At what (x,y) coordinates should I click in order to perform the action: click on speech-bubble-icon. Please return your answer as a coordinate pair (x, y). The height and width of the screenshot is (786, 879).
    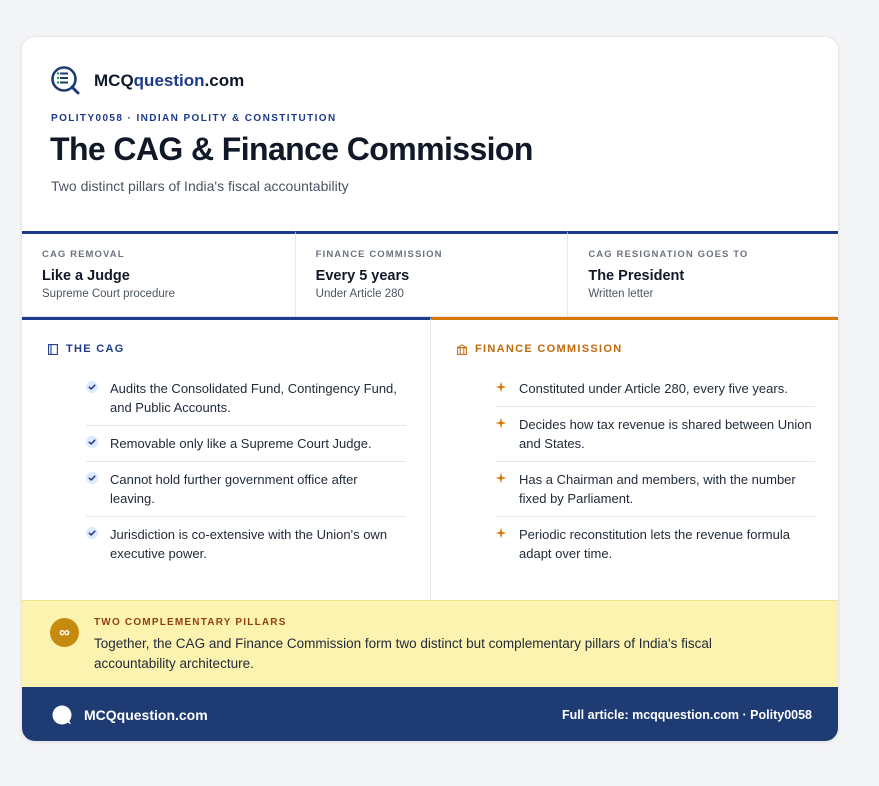
    Looking at the image, I should click on (62, 715).